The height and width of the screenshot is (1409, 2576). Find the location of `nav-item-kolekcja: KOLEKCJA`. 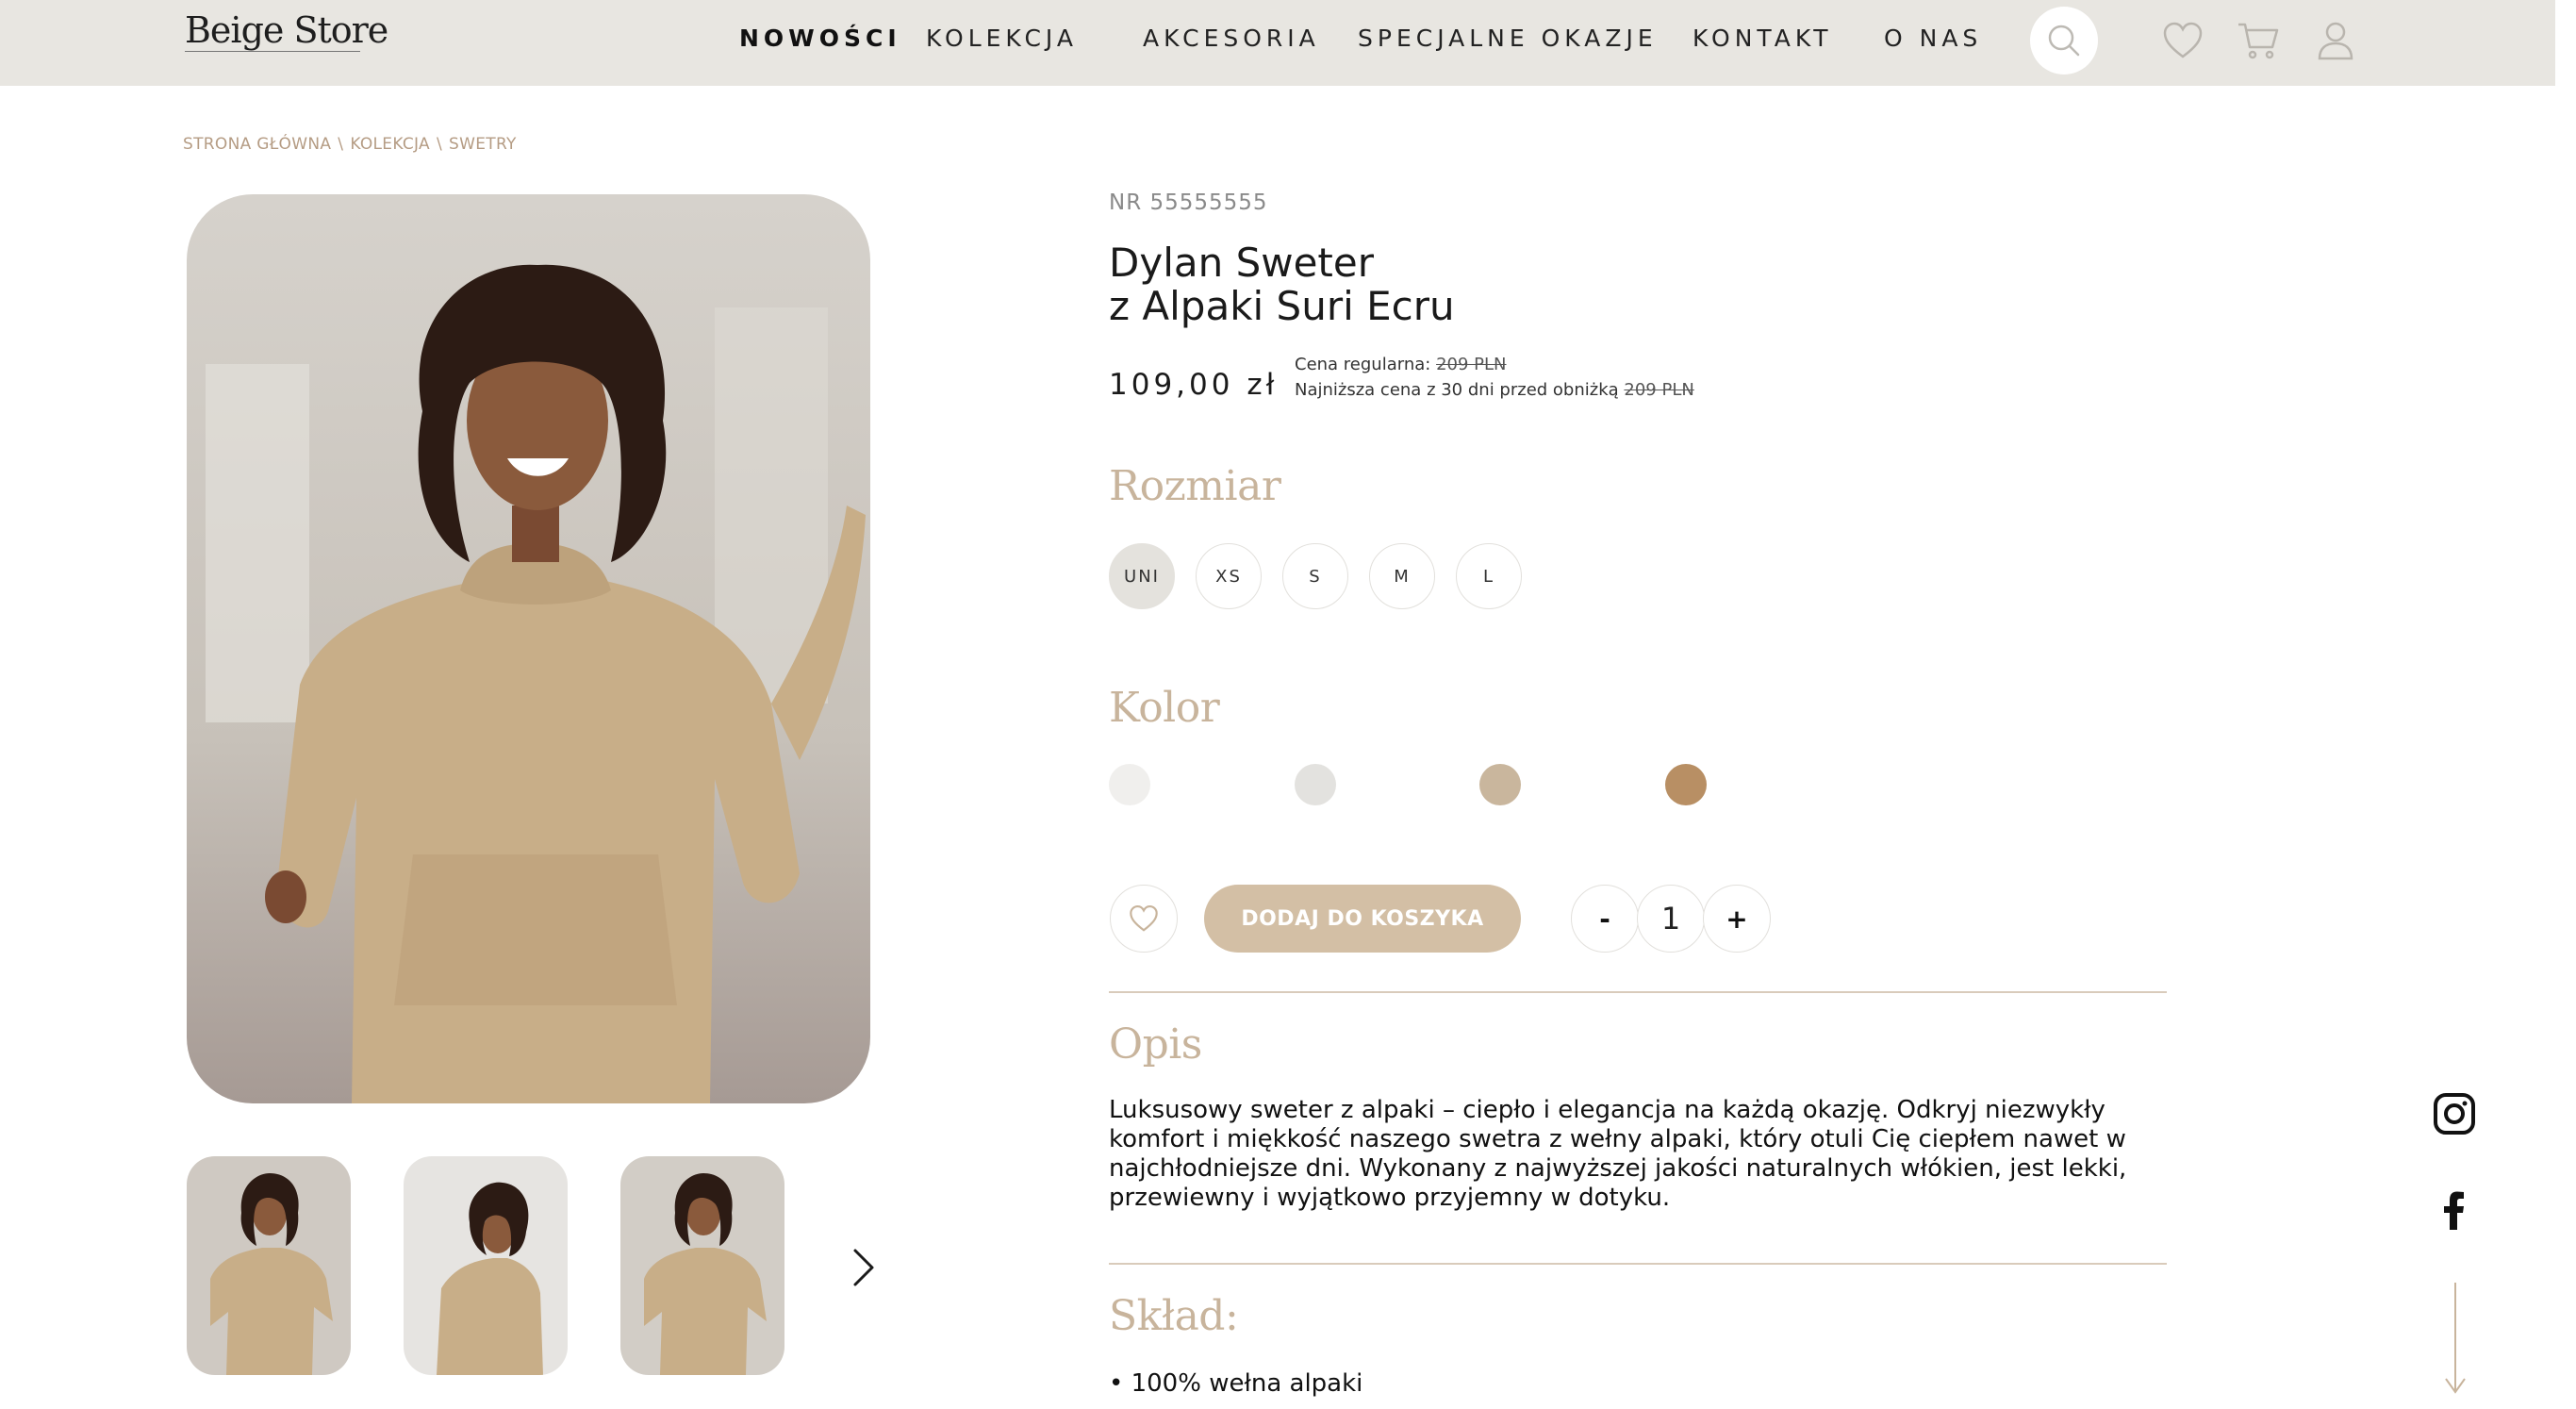

nav-item-kolekcja: KOLEKCJA is located at coordinates (1002, 38).